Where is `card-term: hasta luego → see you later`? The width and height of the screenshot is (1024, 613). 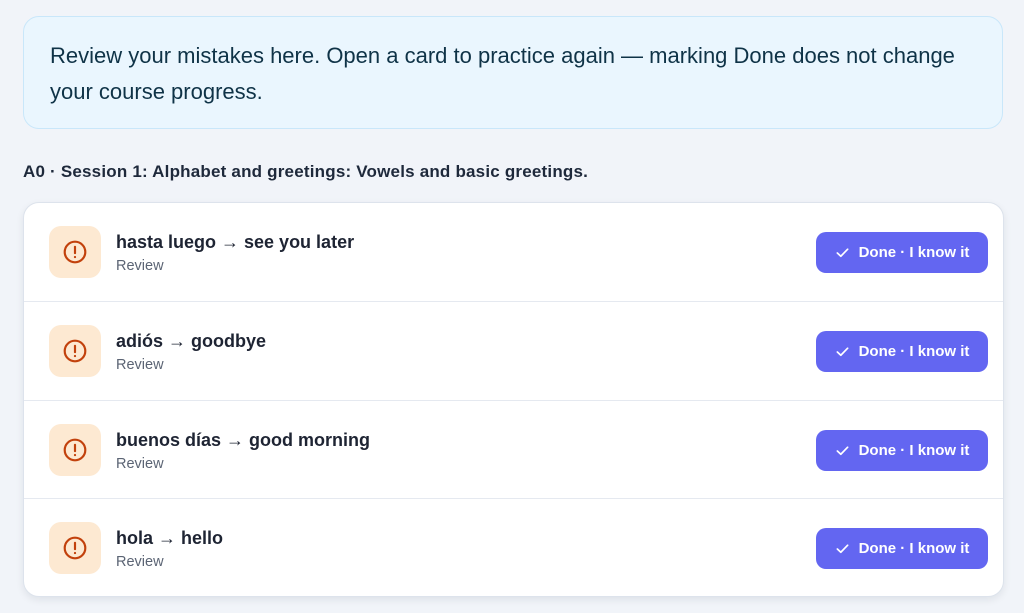
card-term: hasta luego → see you later is located at coordinates (235, 242).